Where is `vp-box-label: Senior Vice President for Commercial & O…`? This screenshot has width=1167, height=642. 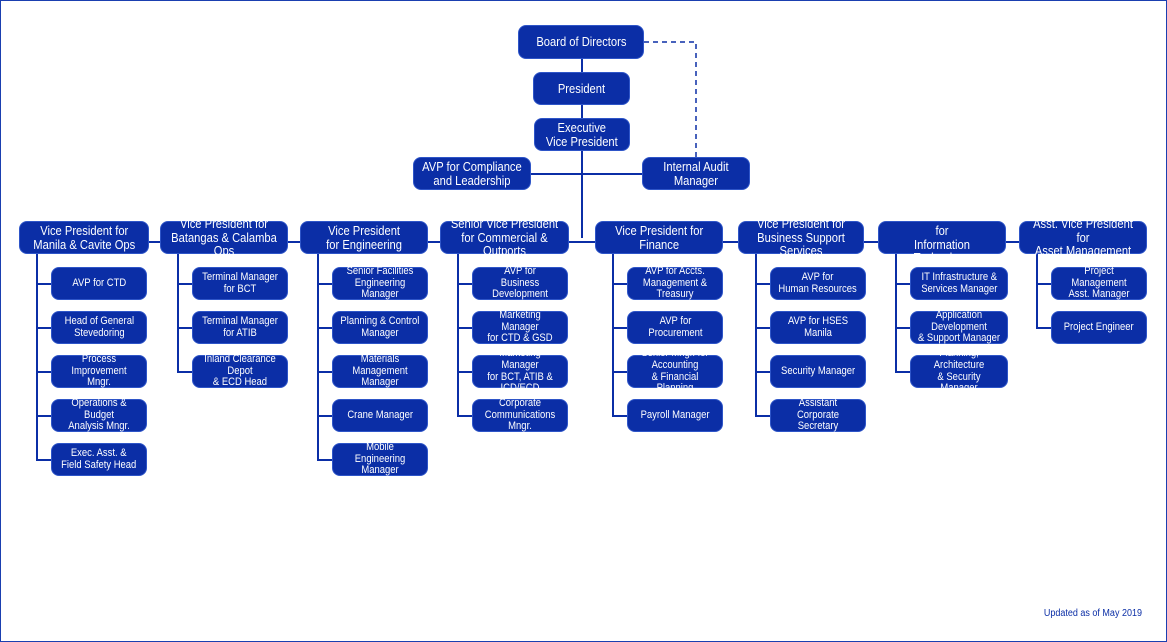 vp-box-label: Senior Vice President for Commercial & O… is located at coordinates (504, 237).